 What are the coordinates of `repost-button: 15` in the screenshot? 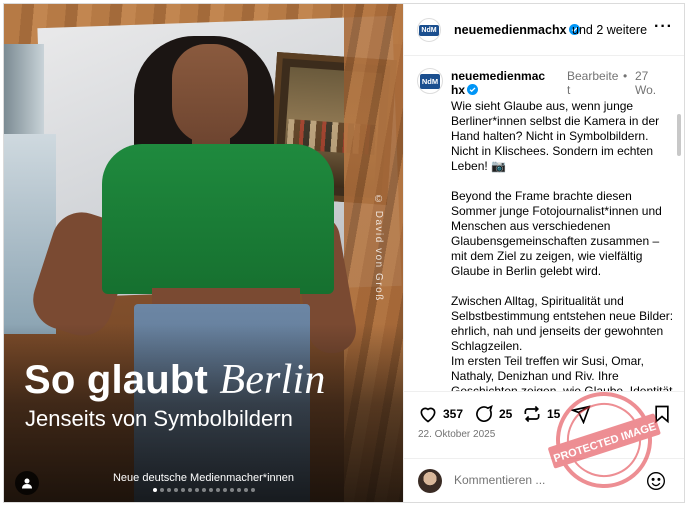 It's located at (541, 414).